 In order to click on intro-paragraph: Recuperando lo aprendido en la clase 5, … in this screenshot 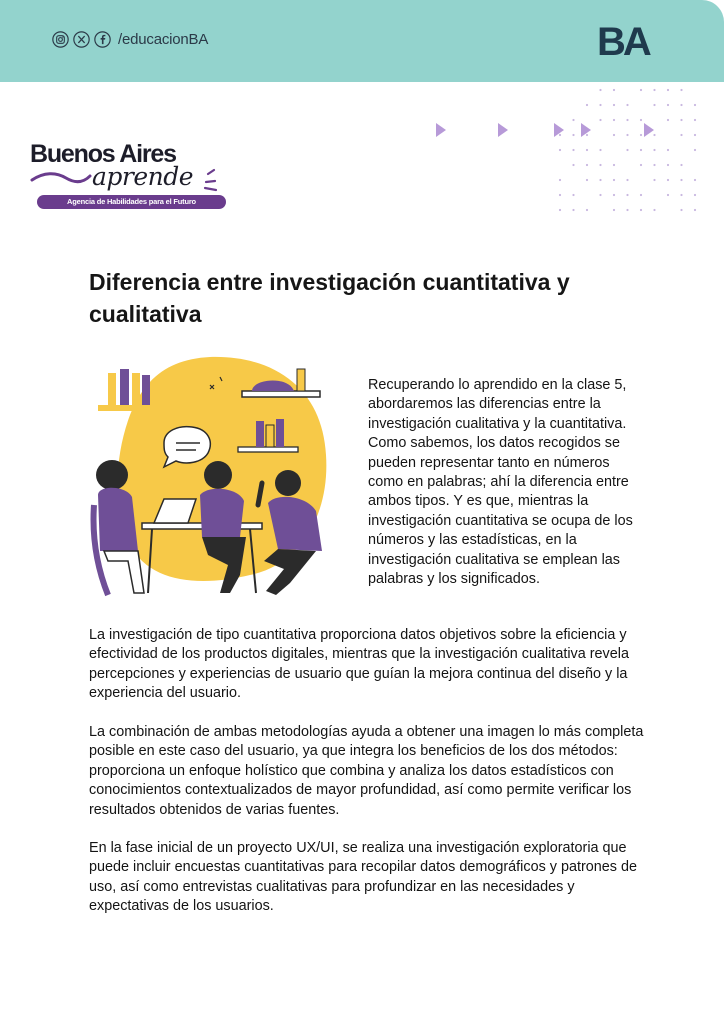, I will do `click(500, 482)`.